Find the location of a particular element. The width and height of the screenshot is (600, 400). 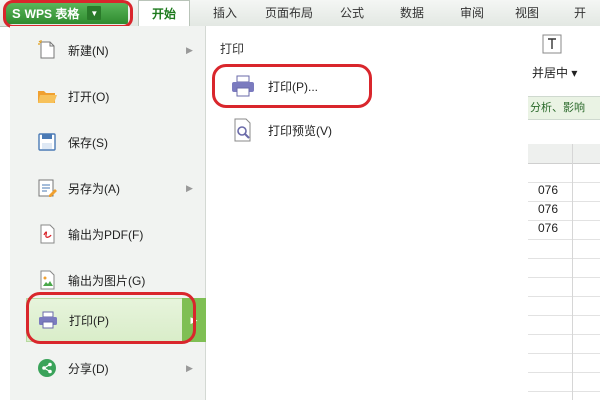

print-preview-label: 打印预览(V) is located at coordinates (300, 130).